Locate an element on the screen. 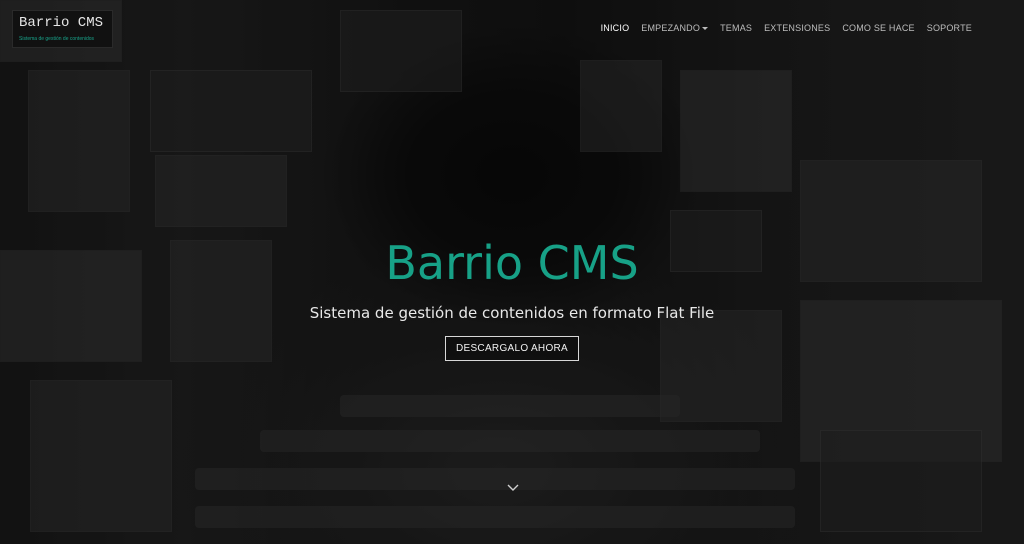 This screenshot has width=1024, height=544. logo-title: Barrio CMS is located at coordinates (61, 23).